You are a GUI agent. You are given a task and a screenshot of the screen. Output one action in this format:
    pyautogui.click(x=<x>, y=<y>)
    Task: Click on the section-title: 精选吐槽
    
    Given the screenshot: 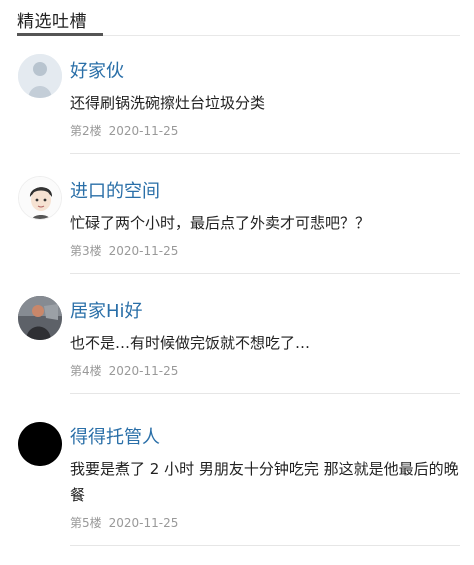 What is the action you would take?
    pyautogui.click(x=52, y=22)
    